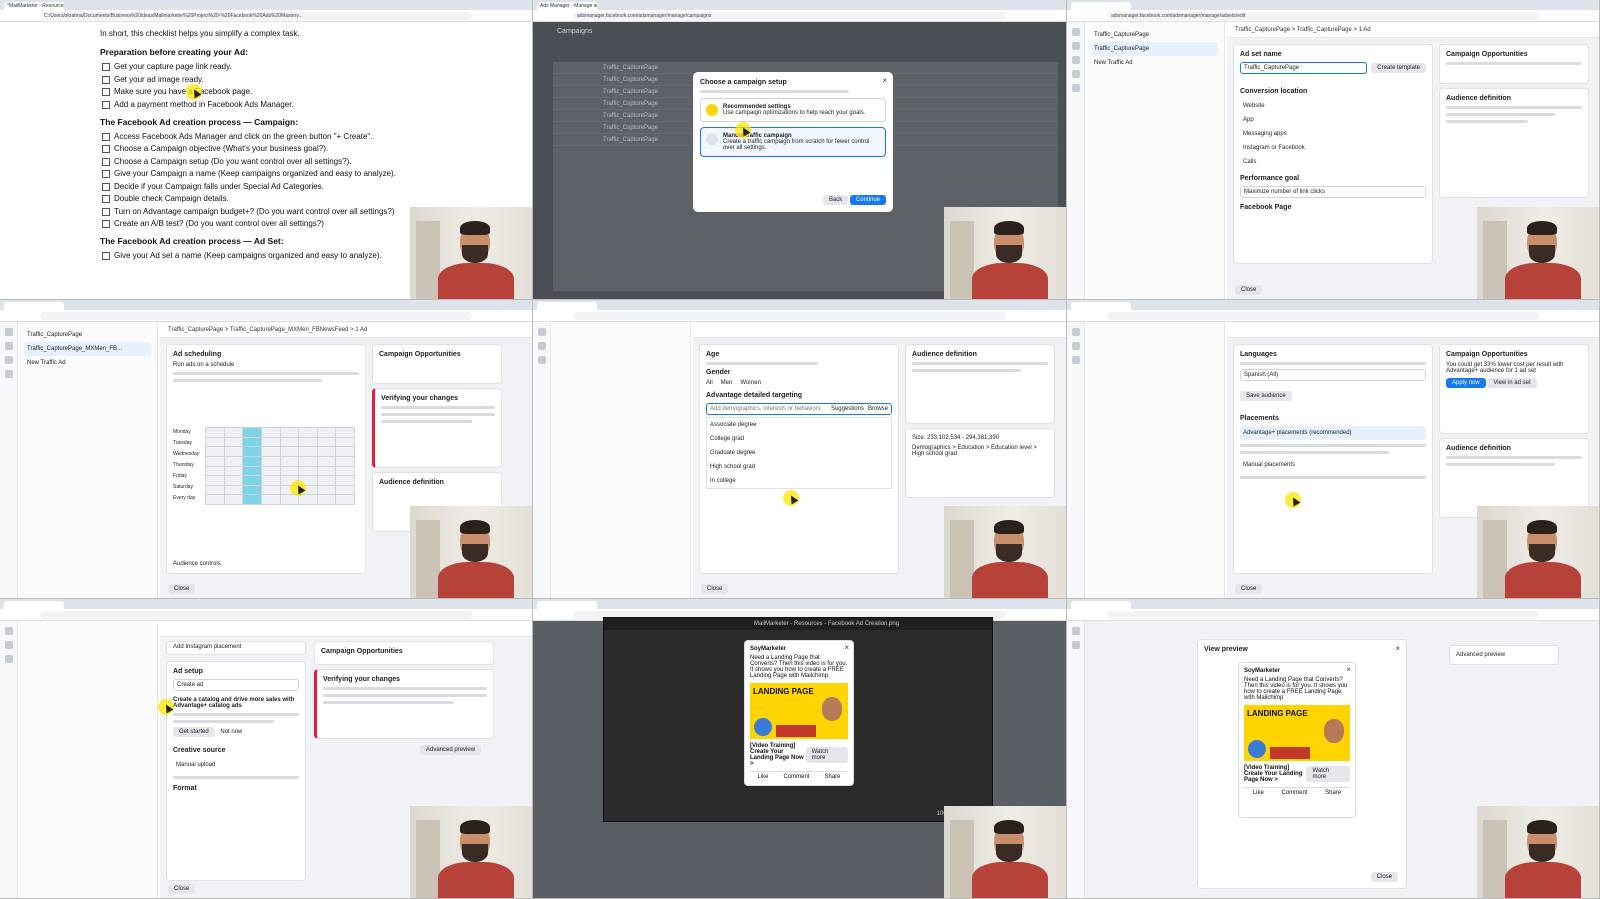 The image size is (1600, 899). I want to click on advanced-preview-link: Advanced preview, so click(1480, 655).